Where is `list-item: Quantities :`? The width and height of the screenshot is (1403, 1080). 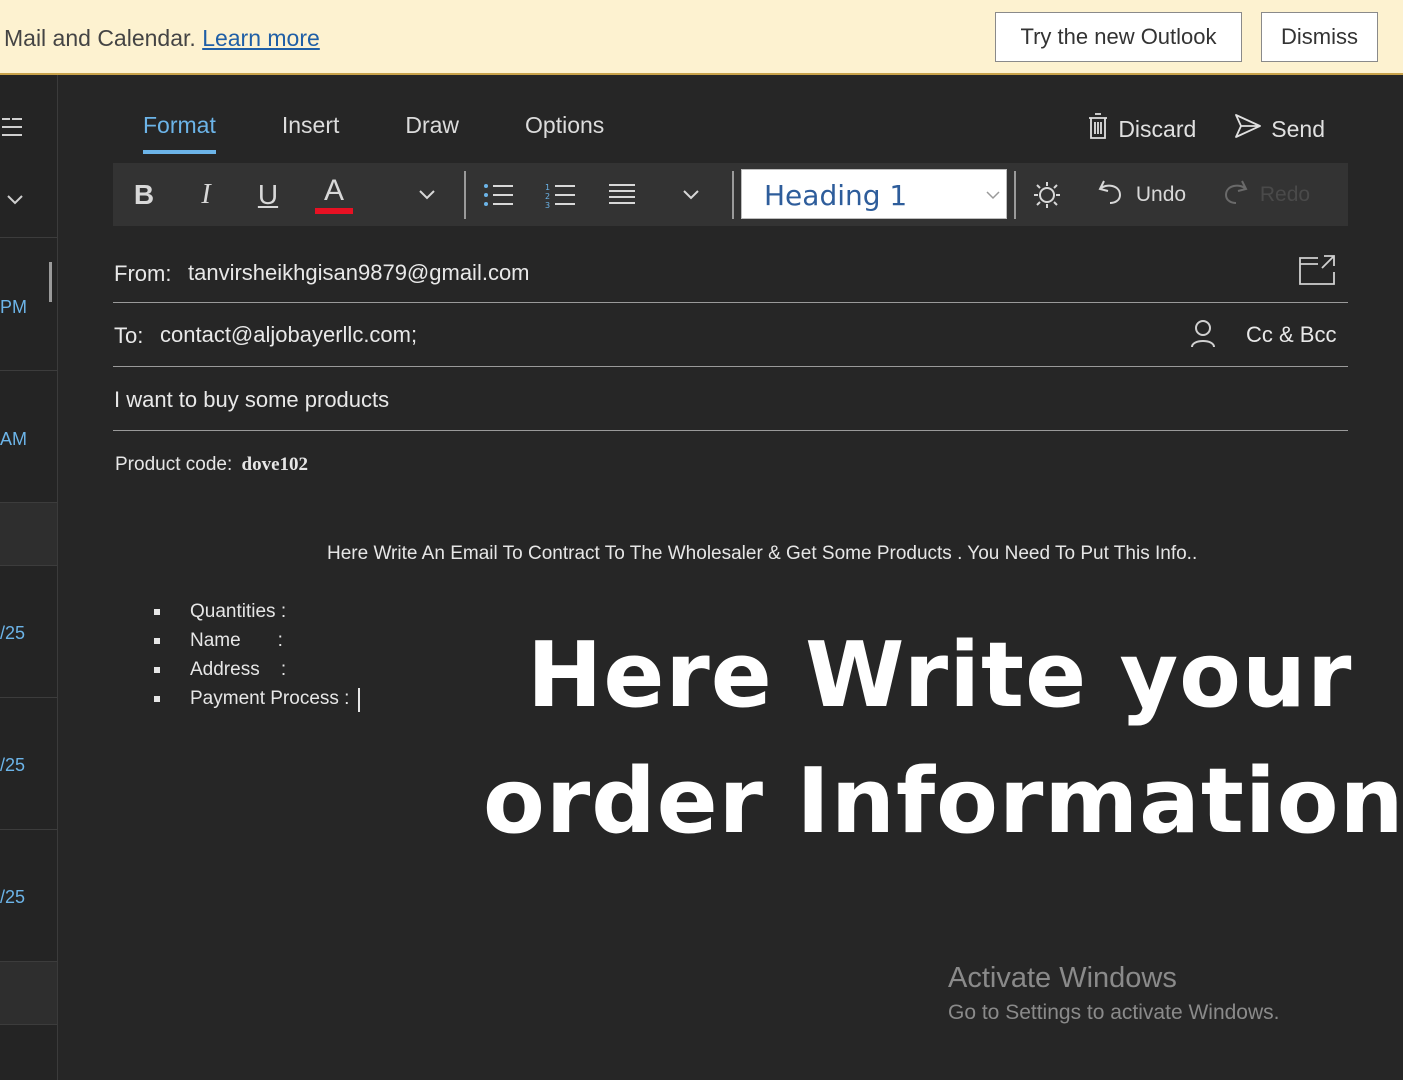 list-item: Quantities : is located at coordinates (250, 614).